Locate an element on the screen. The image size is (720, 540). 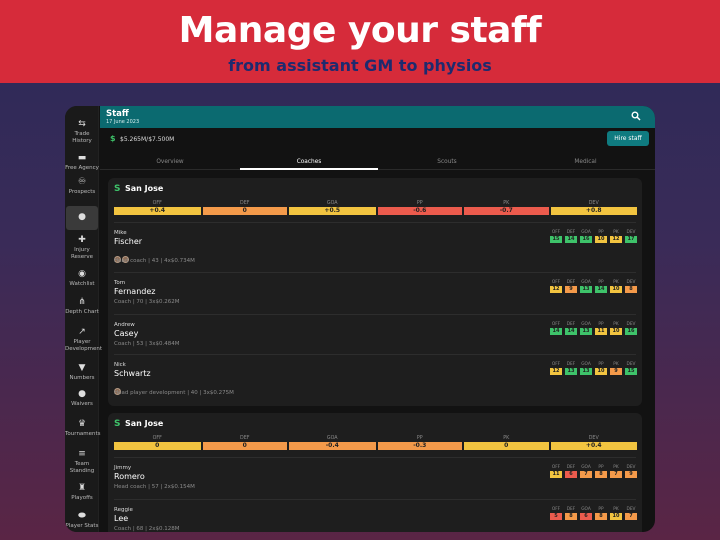
rating-value: 10 is located at coordinates (616, 289).